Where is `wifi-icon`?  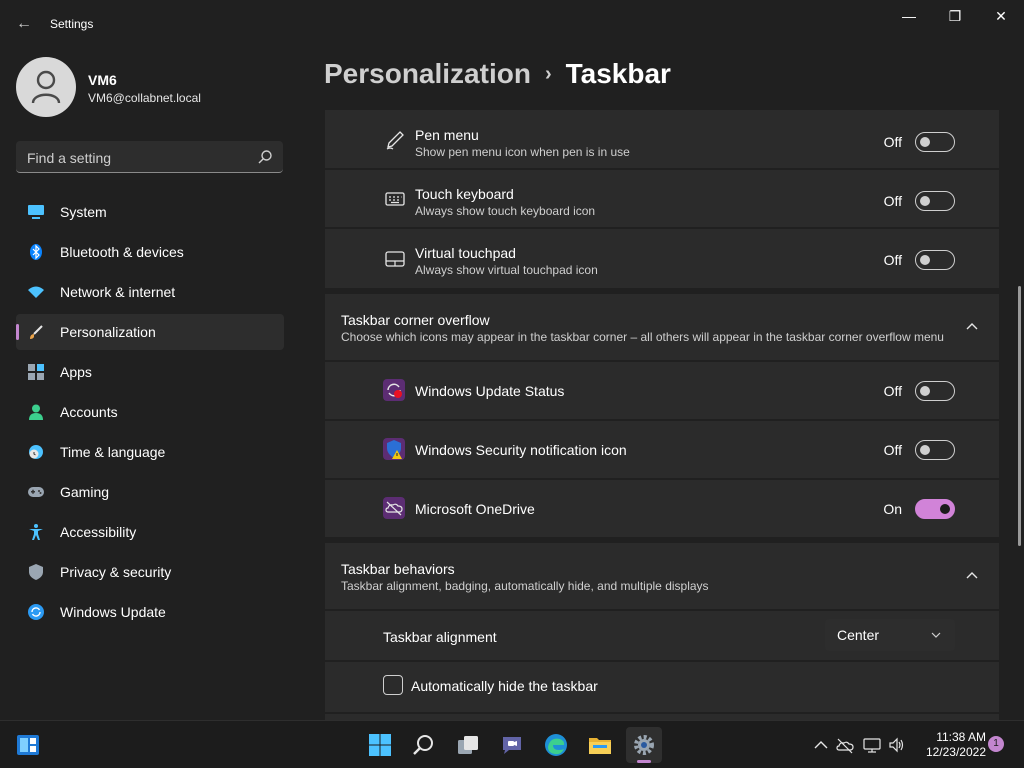 wifi-icon is located at coordinates (36, 292).